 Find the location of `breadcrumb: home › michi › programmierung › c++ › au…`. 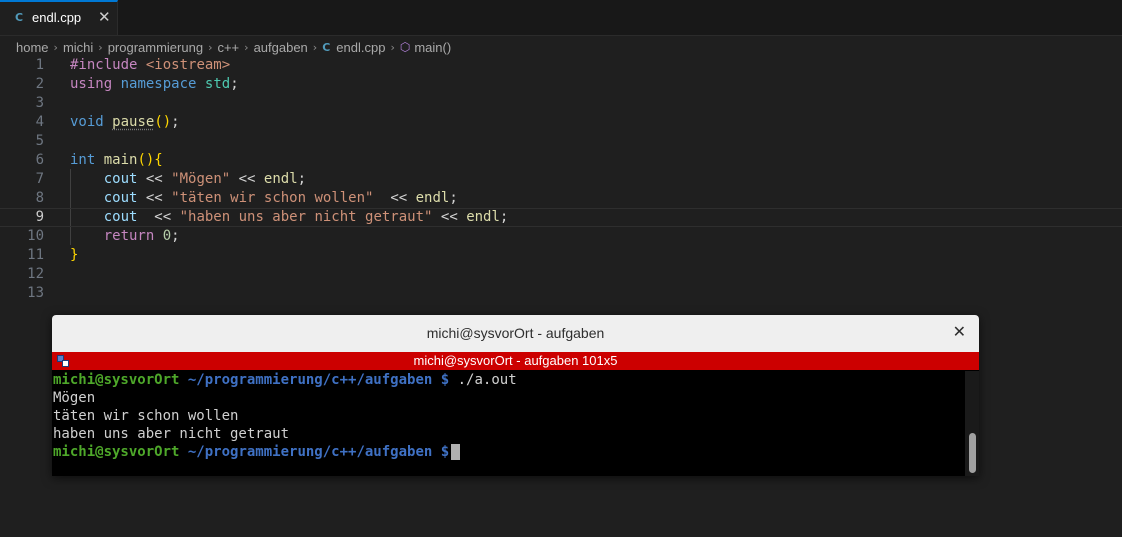

breadcrumb: home › michi › programmierung › c++ › au… is located at coordinates (233, 47).